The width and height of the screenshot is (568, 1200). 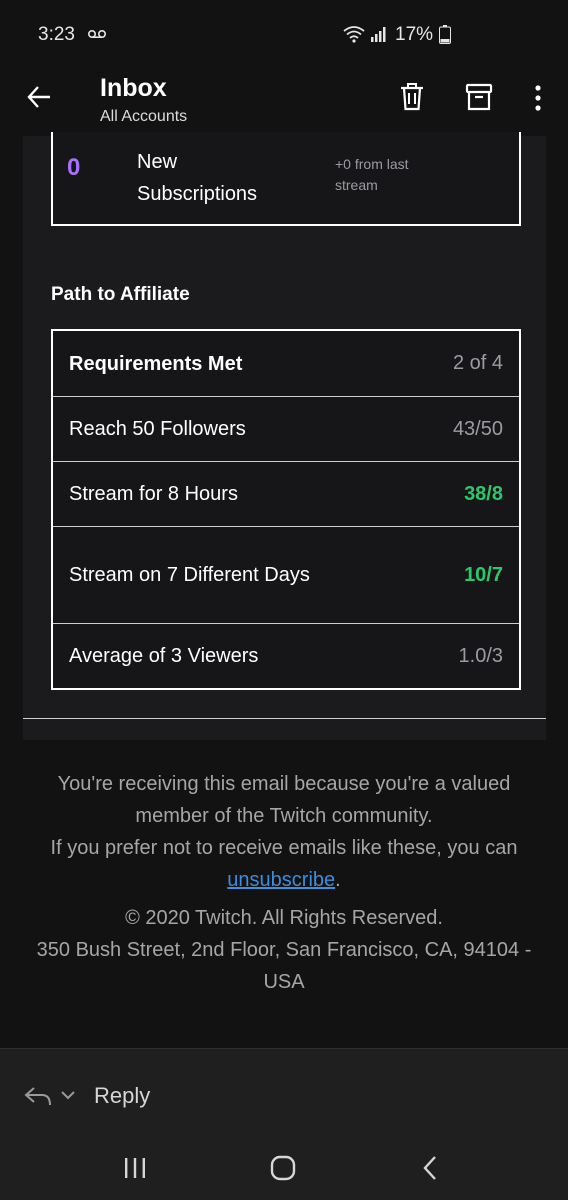 I want to click on page-title: Inbox, so click(x=133, y=88).